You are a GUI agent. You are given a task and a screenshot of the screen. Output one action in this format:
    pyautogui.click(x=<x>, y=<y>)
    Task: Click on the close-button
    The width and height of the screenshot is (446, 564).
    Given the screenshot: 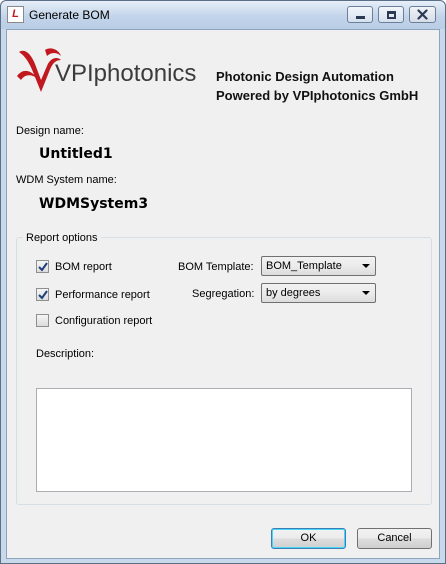 What is the action you would take?
    pyautogui.click(x=422, y=14)
    